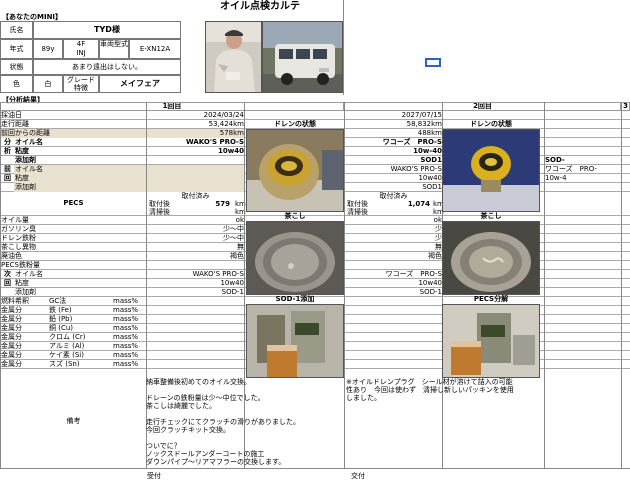 This screenshot has width=630, height=481. I want to click on pecs-disassembly-image, so click(491, 341).